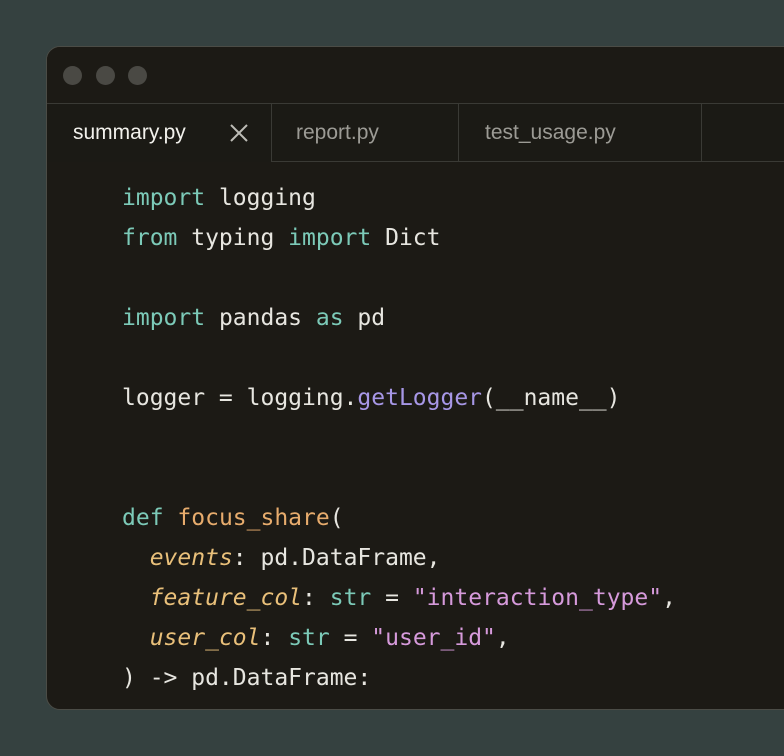 The height and width of the screenshot is (756, 784). What do you see at coordinates (337, 132) in the screenshot?
I see `tab-label: report.py` at bounding box center [337, 132].